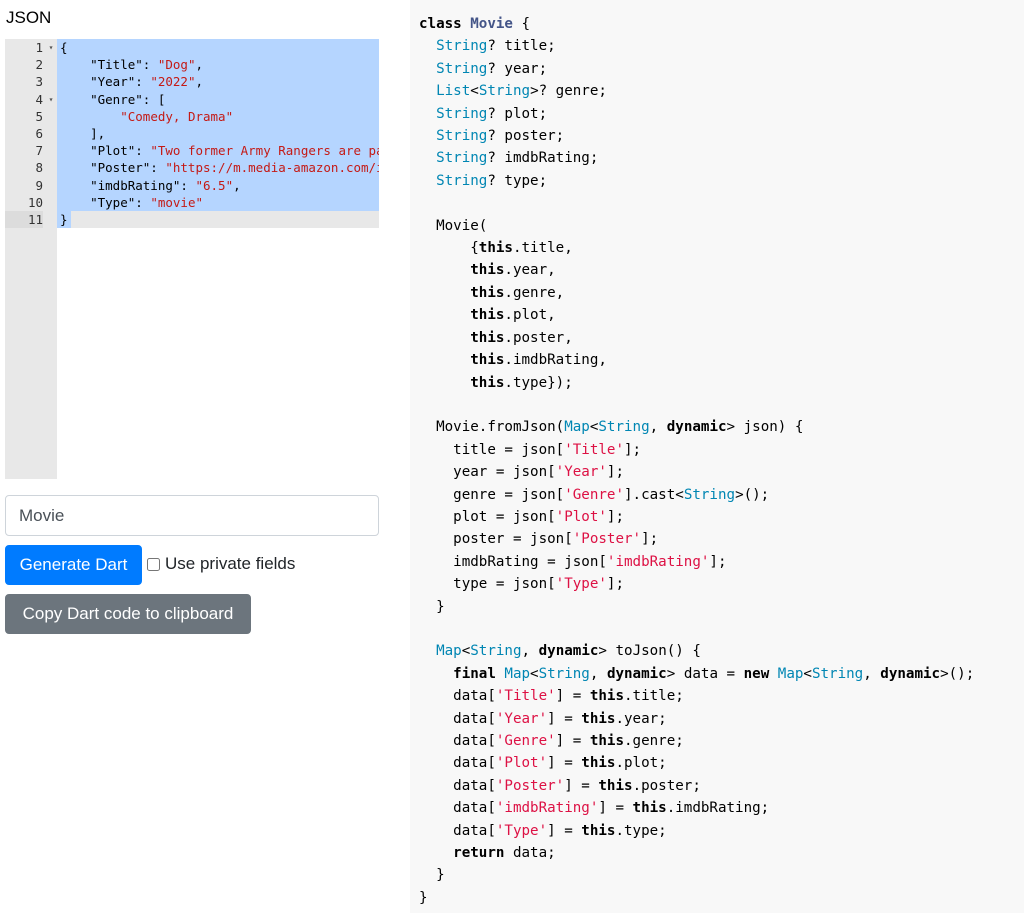  I want to click on editor-line: 4 ▾ "Genre": [, so click(192, 99).